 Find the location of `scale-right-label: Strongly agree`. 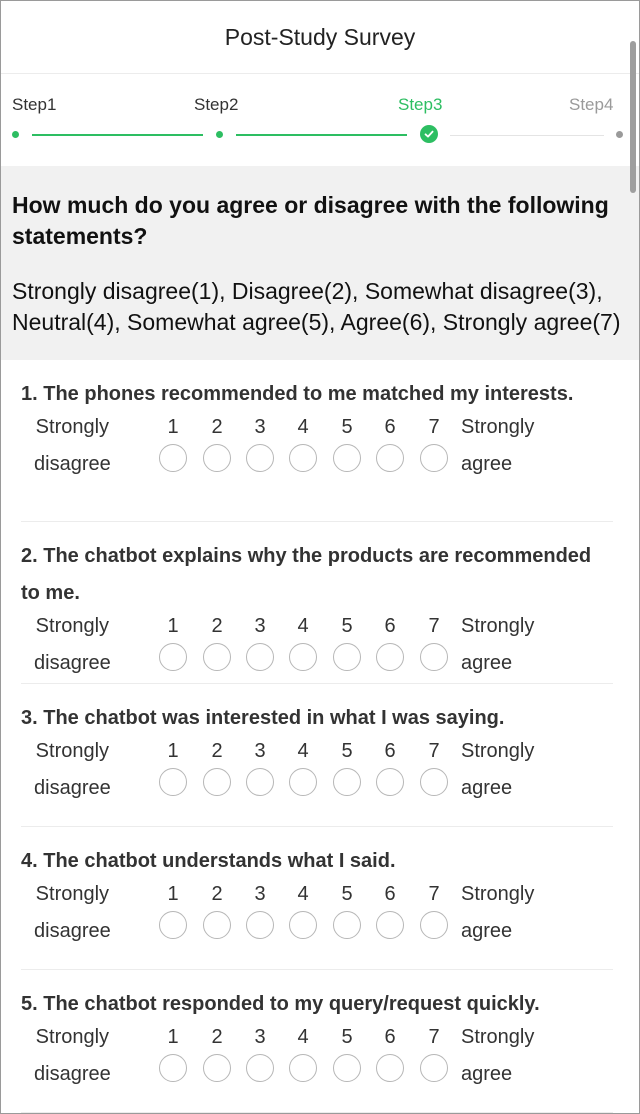

scale-right-label: Strongly agree is located at coordinates (497, 446).